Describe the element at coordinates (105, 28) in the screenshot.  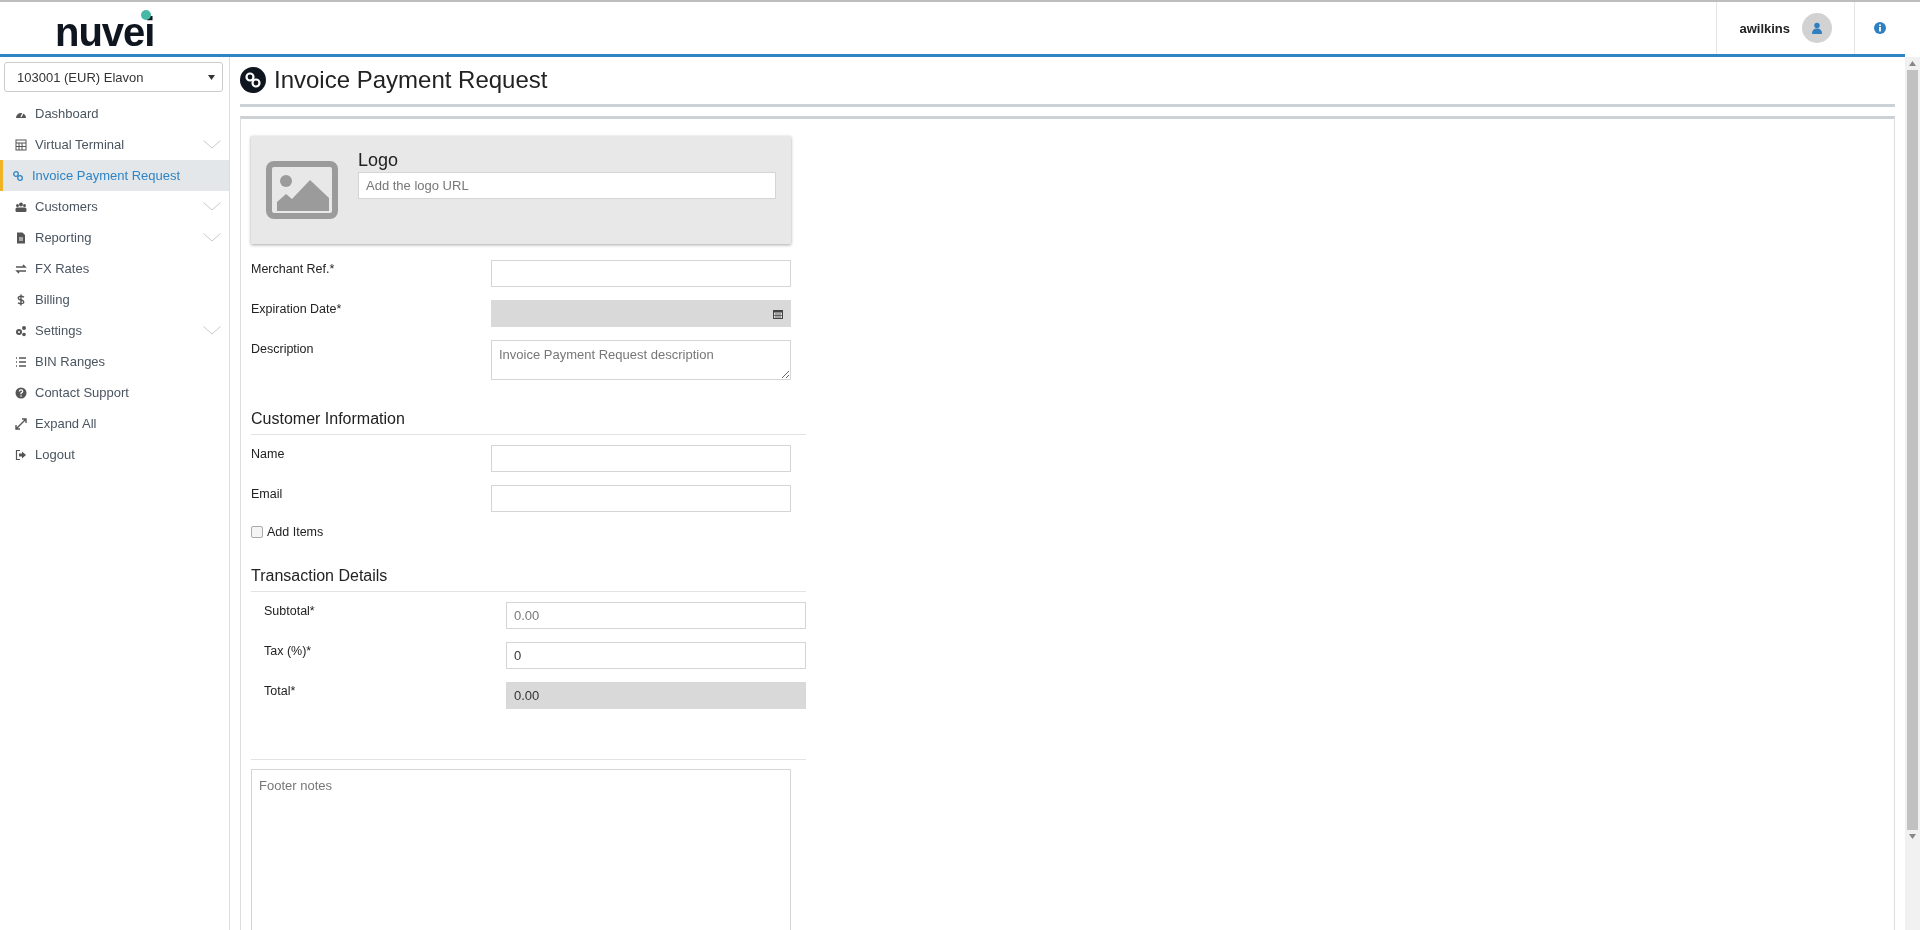
I see `nuvei-logo: nuvei` at that location.